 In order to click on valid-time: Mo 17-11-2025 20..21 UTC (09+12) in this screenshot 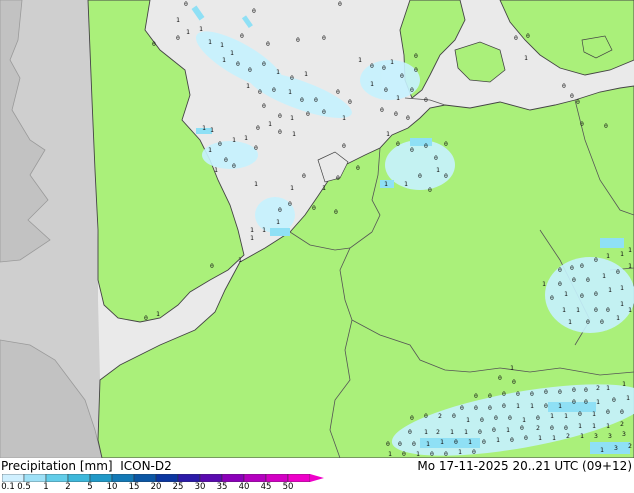, I will do `click(524, 466)`.